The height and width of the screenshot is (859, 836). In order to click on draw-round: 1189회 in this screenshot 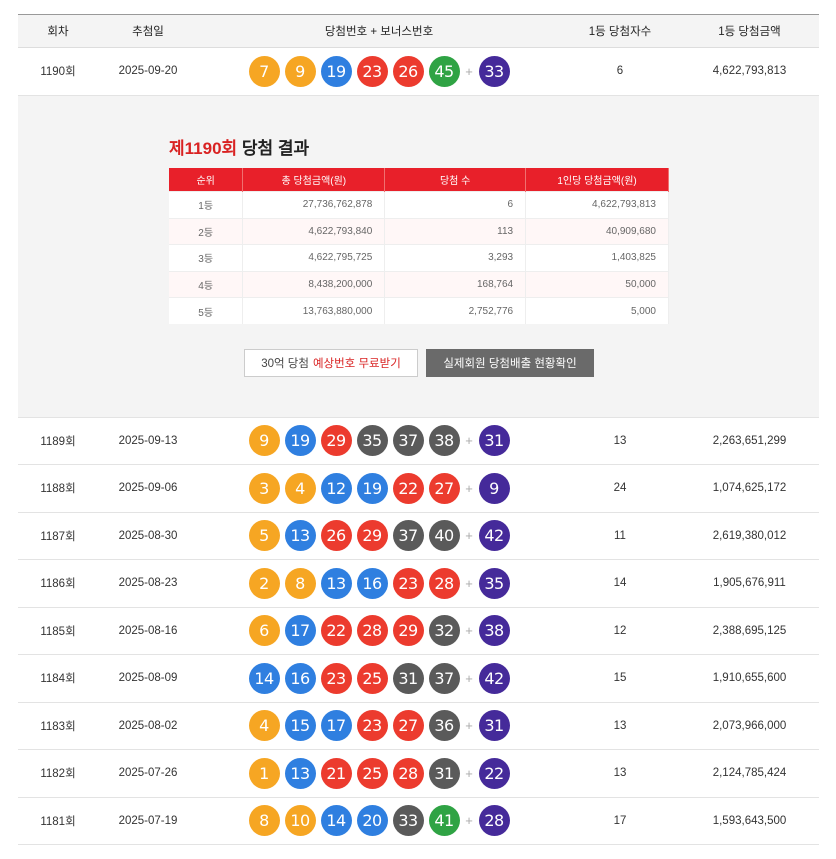, I will do `click(58, 441)`.